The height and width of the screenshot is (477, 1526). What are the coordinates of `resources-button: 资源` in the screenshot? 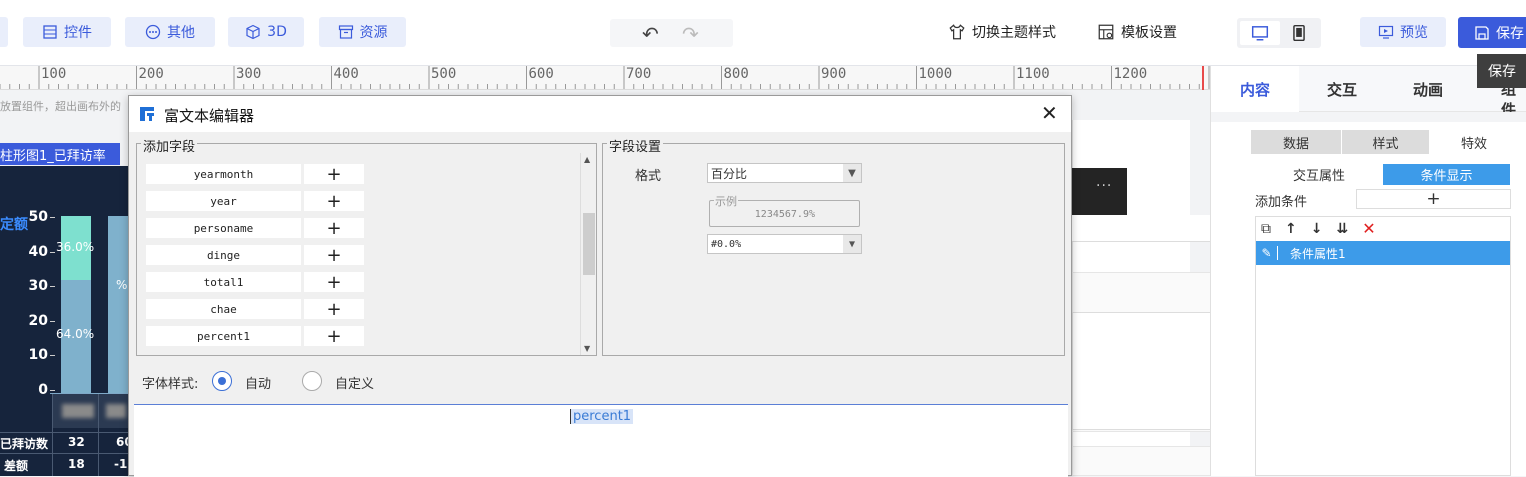 It's located at (362, 32).